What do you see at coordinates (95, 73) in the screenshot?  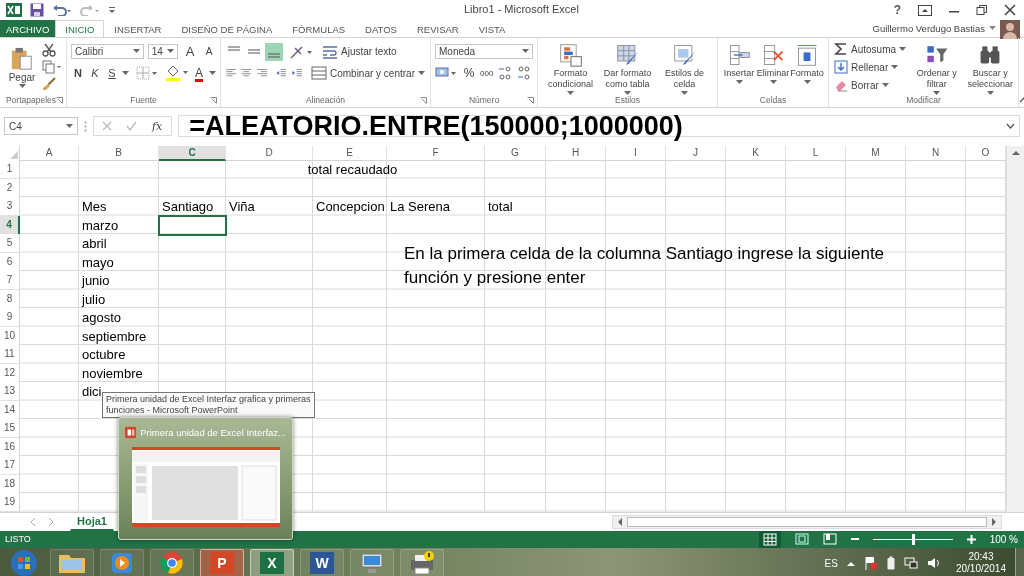 I see `italic-button: K` at bounding box center [95, 73].